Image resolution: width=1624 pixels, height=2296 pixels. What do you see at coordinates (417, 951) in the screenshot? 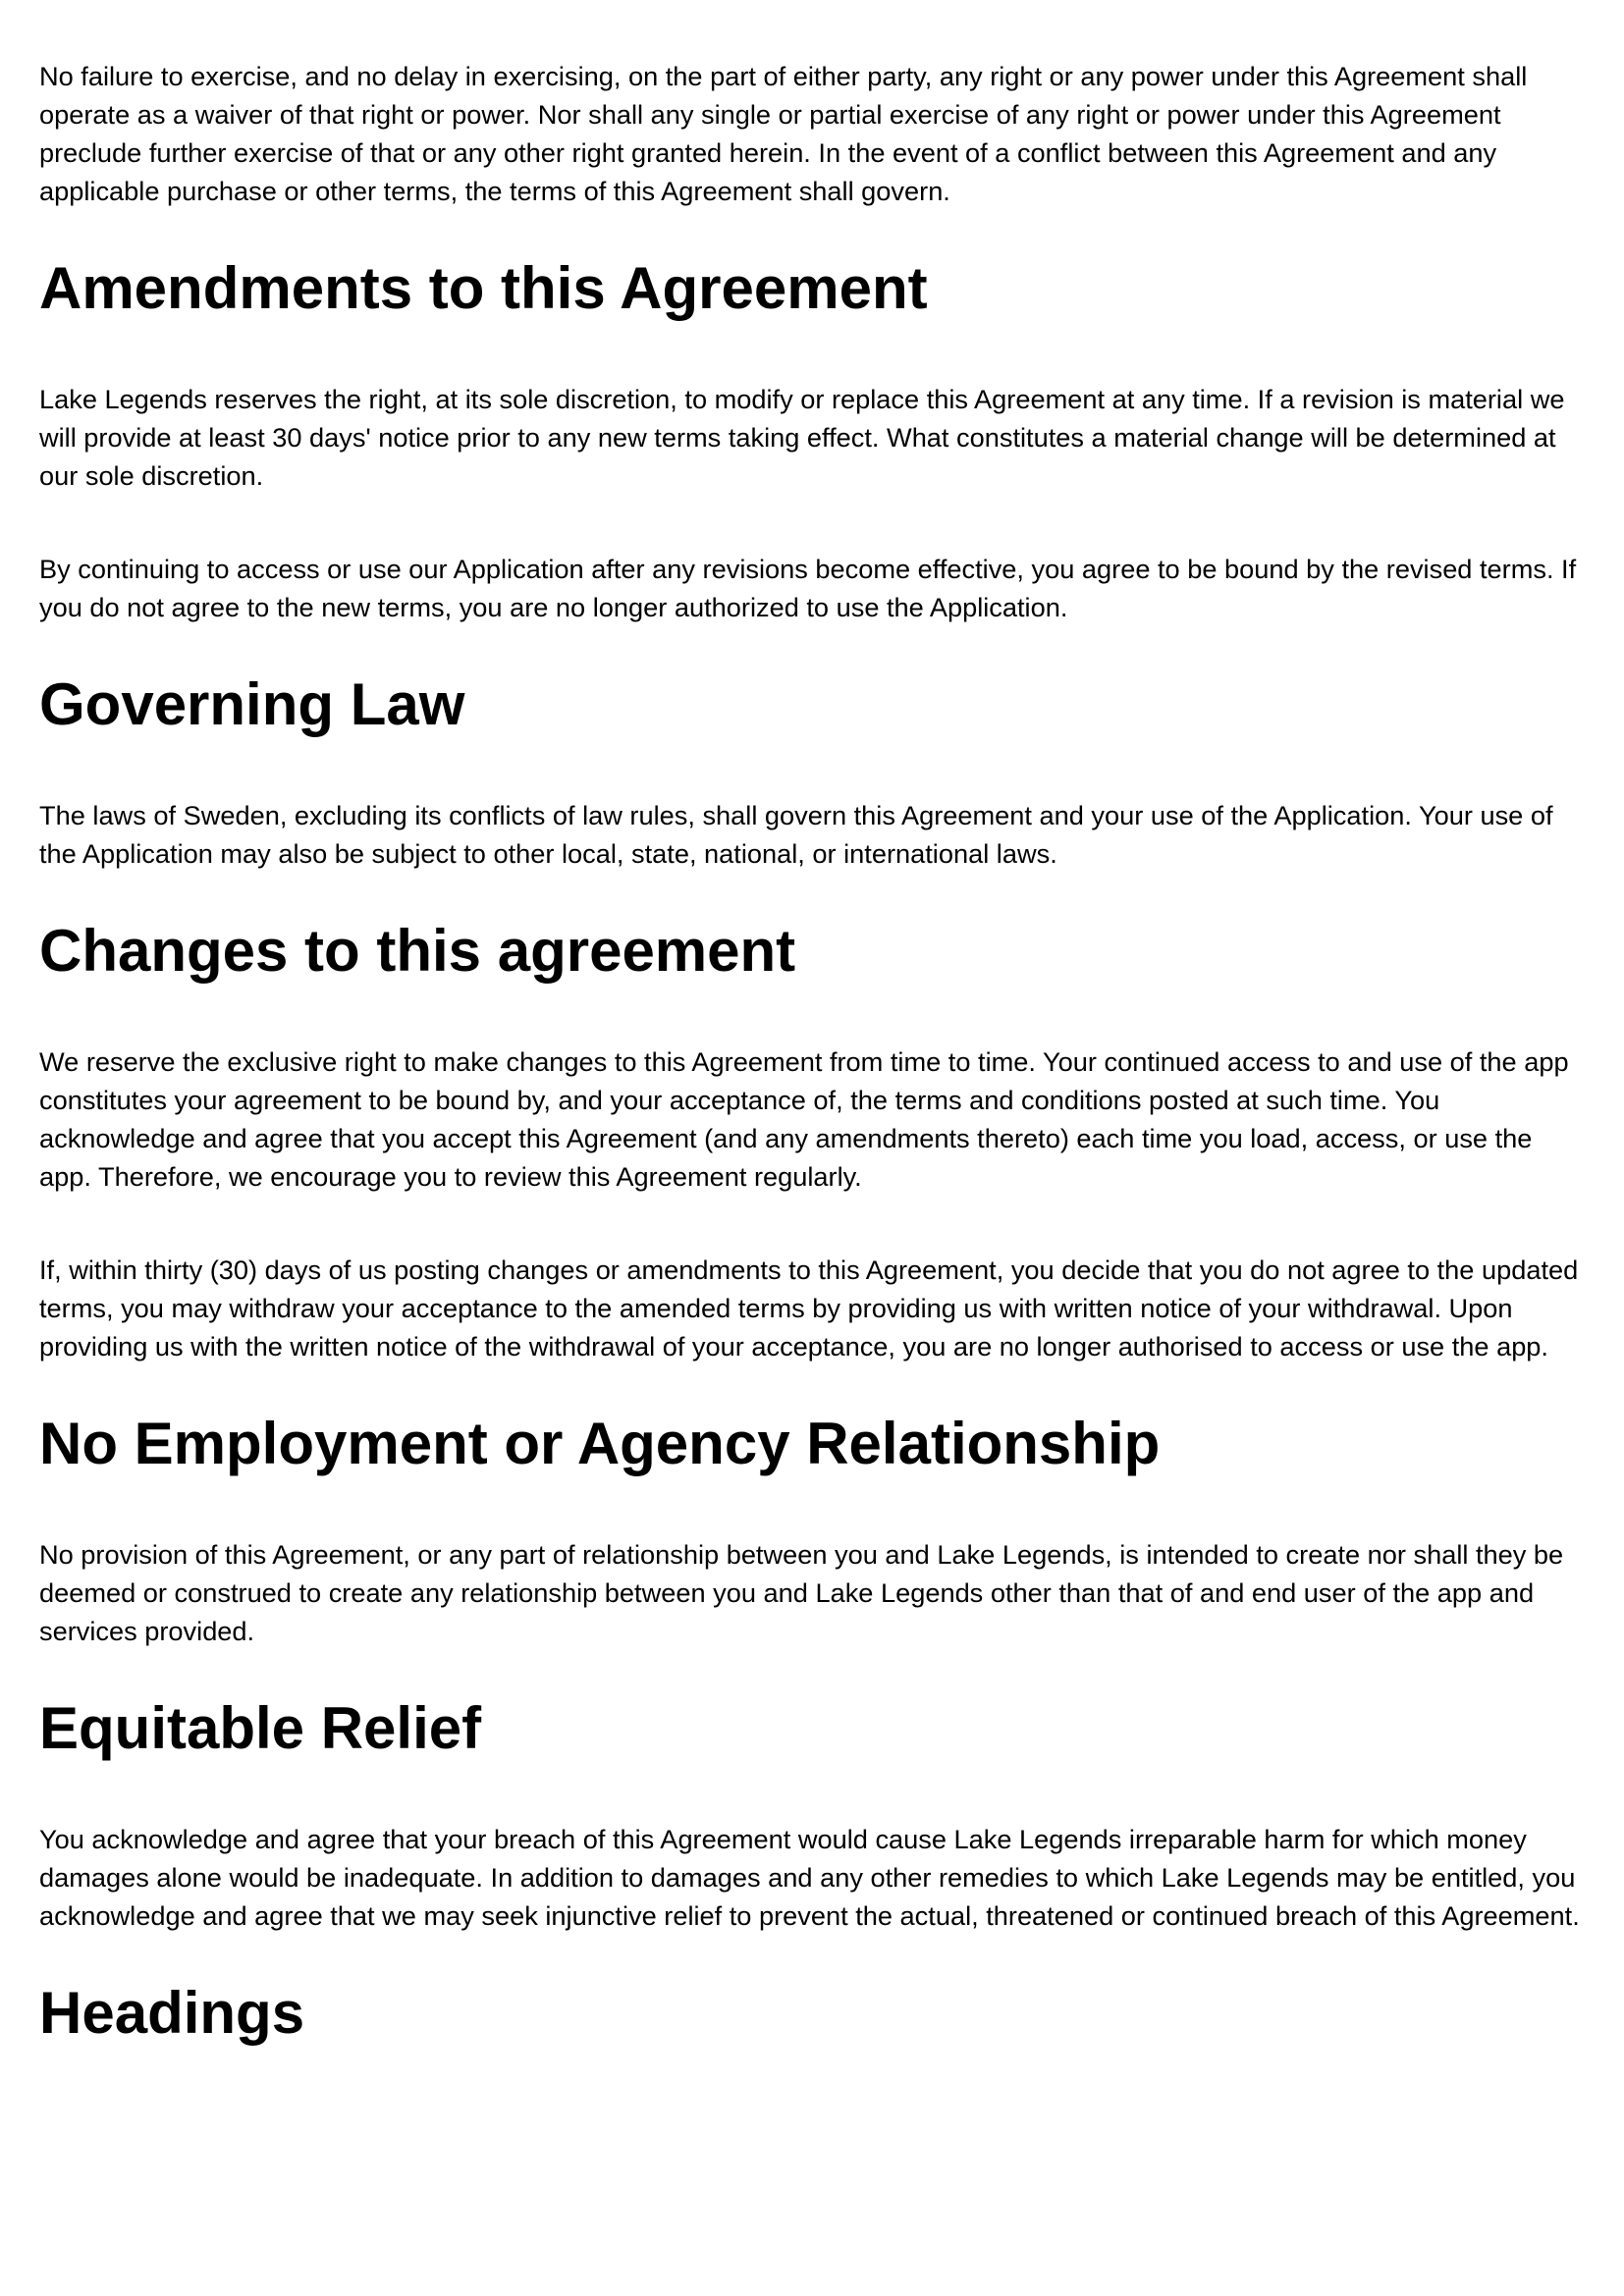
I see `heading-changes: Changes to this agreement` at bounding box center [417, 951].